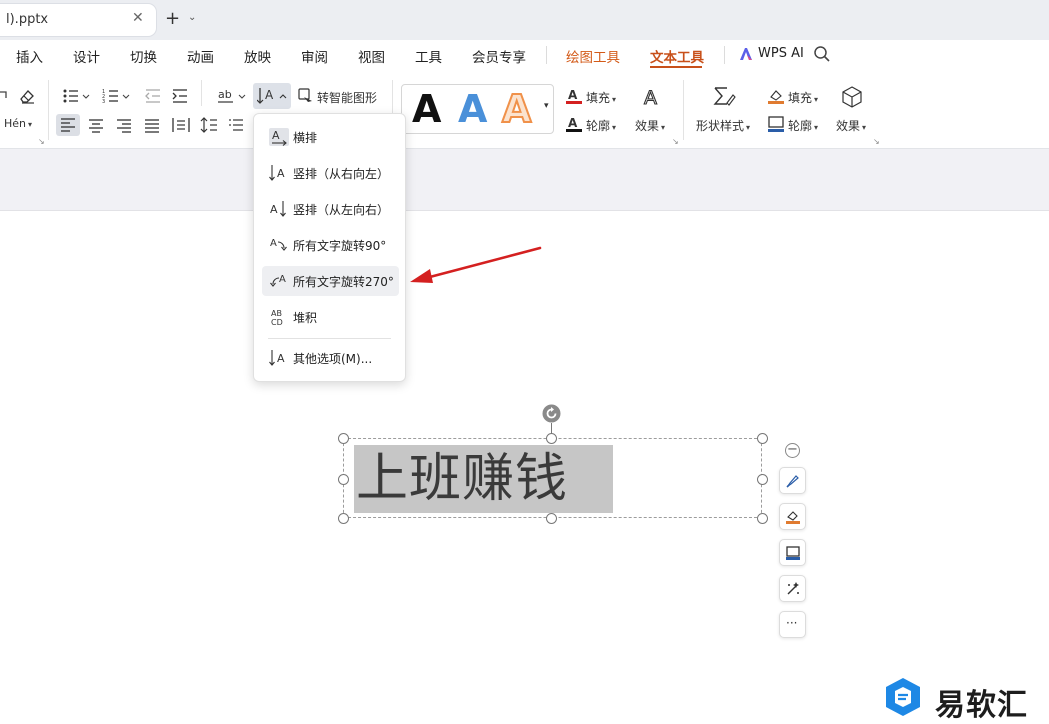 The width and height of the screenshot is (1049, 724). Describe the element at coordinates (153, 98) in the screenshot. I see `decrease-indent-icon` at that location.